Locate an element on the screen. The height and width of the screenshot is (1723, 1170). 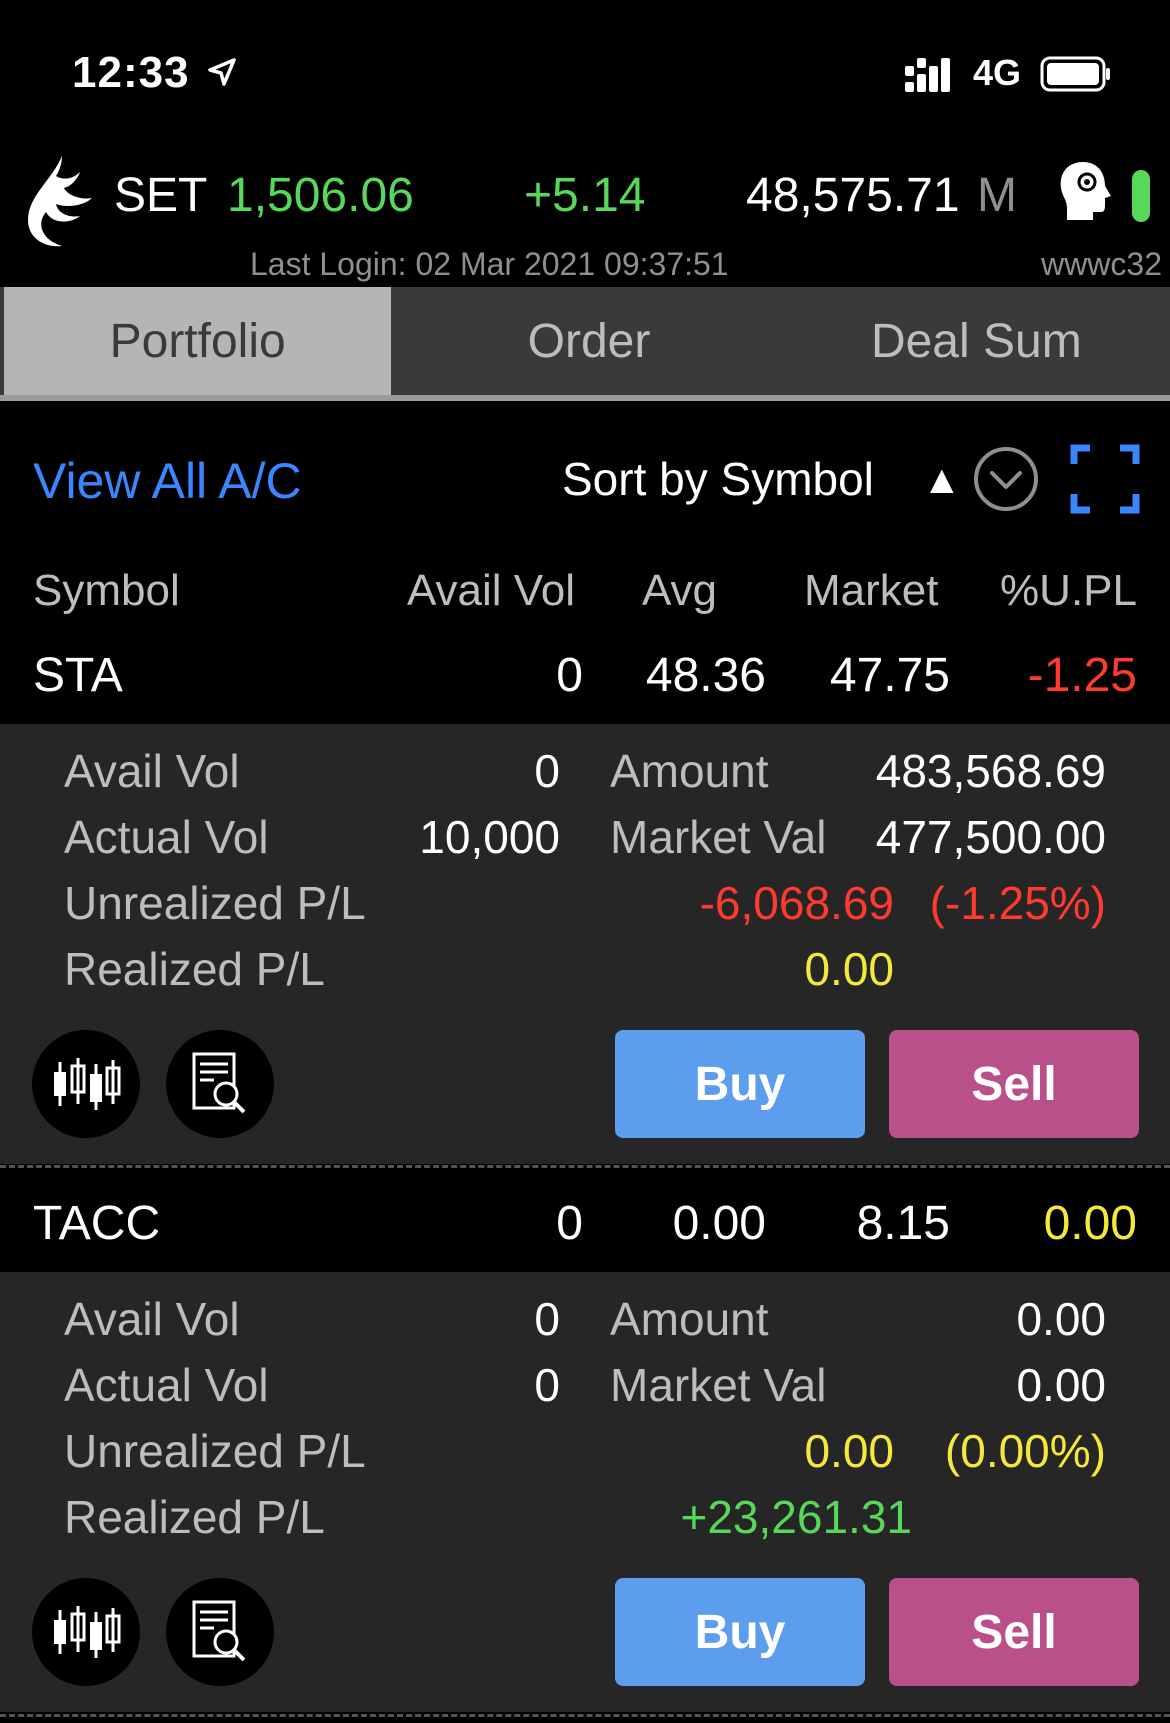
position-row: STA 0 48.36 47.75 -1.25 is located at coordinates (585, 673).